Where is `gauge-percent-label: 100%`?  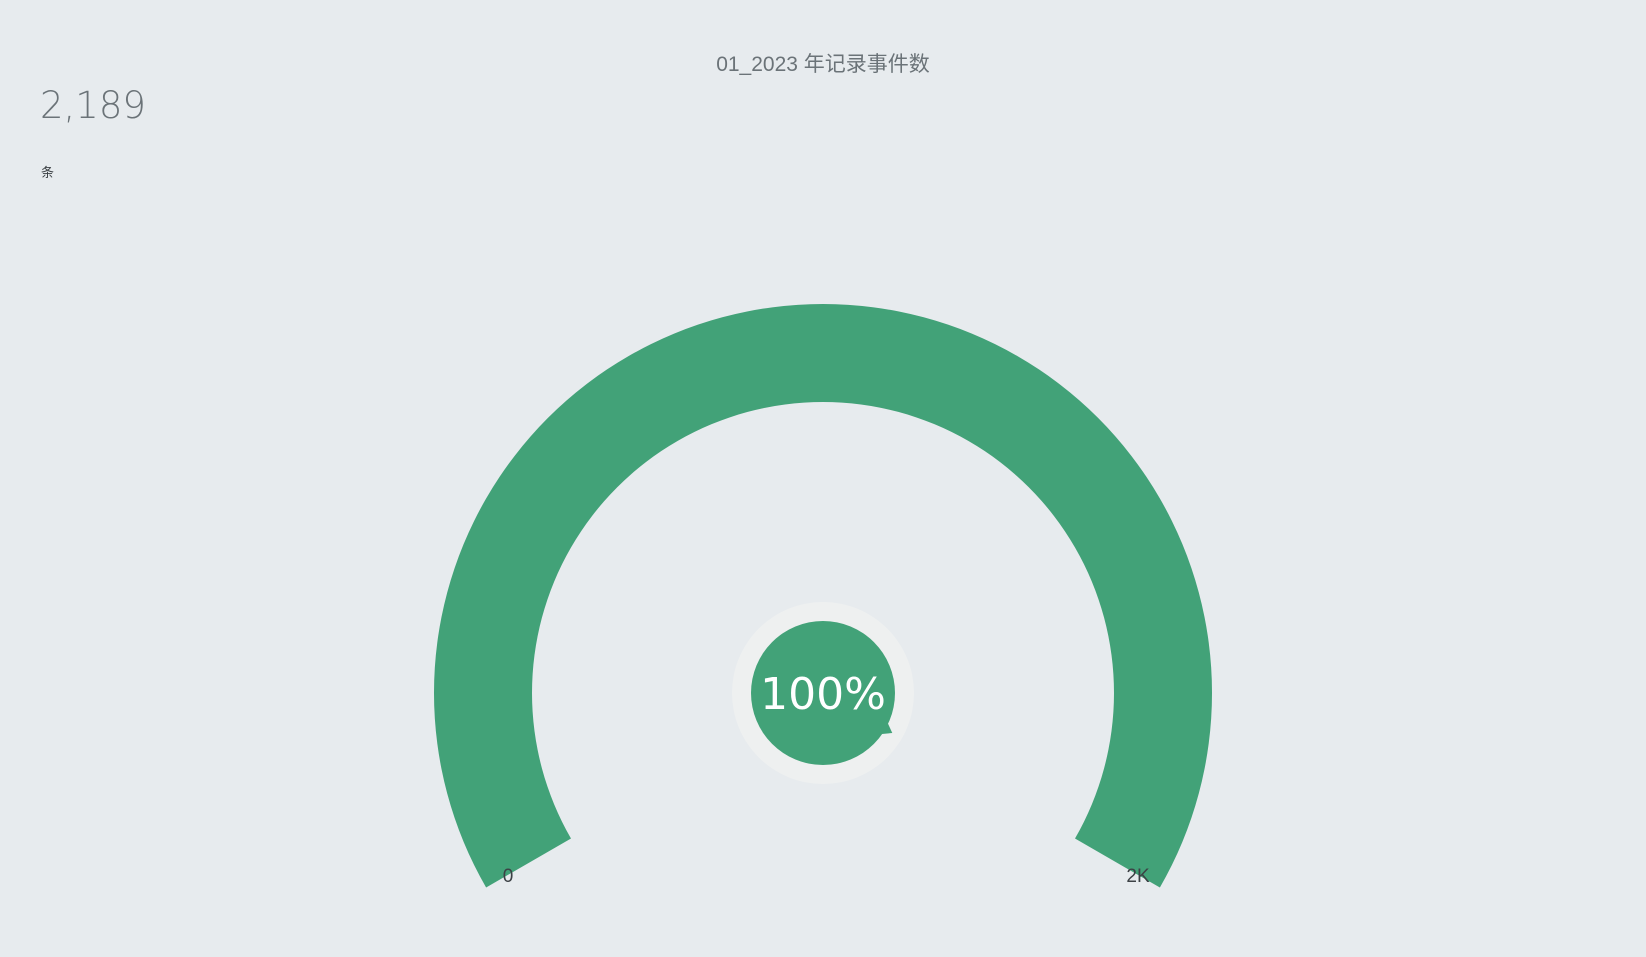 gauge-percent-label: 100% is located at coordinates (823, 694).